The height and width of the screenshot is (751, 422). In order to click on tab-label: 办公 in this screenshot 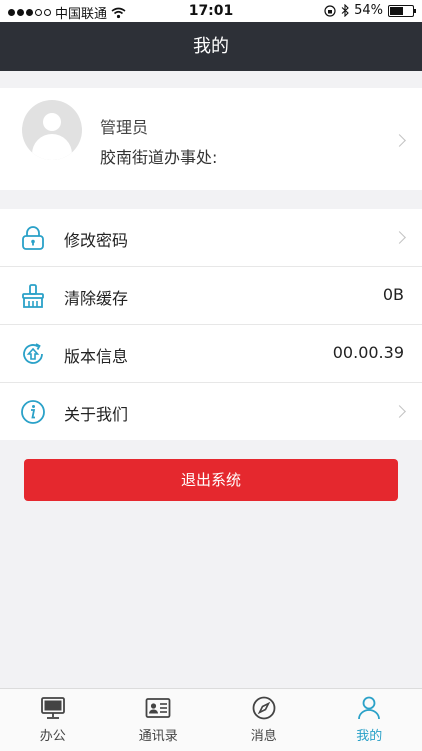, I will do `click(53, 734)`.